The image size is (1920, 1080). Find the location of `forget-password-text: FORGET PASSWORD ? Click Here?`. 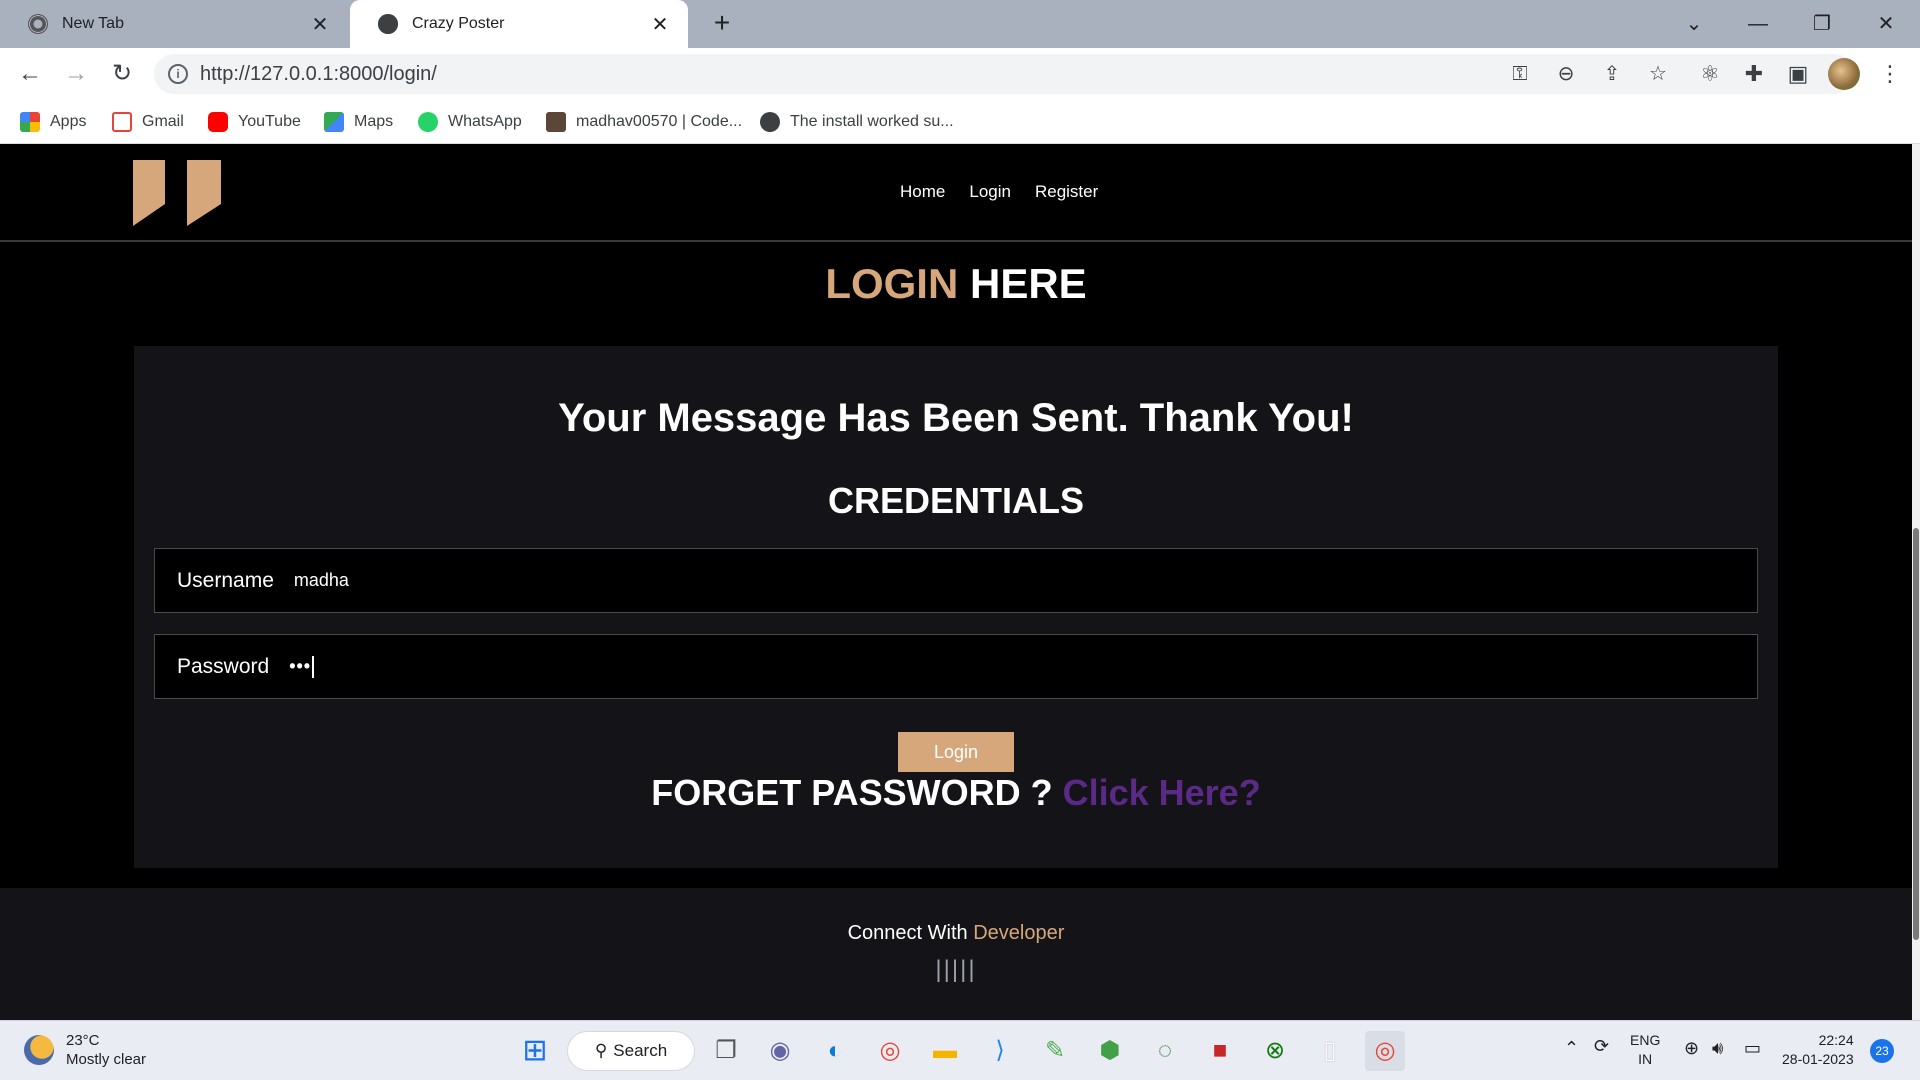

forget-password-text: FORGET PASSWORD ? Click Here? is located at coordinates (956, 793).